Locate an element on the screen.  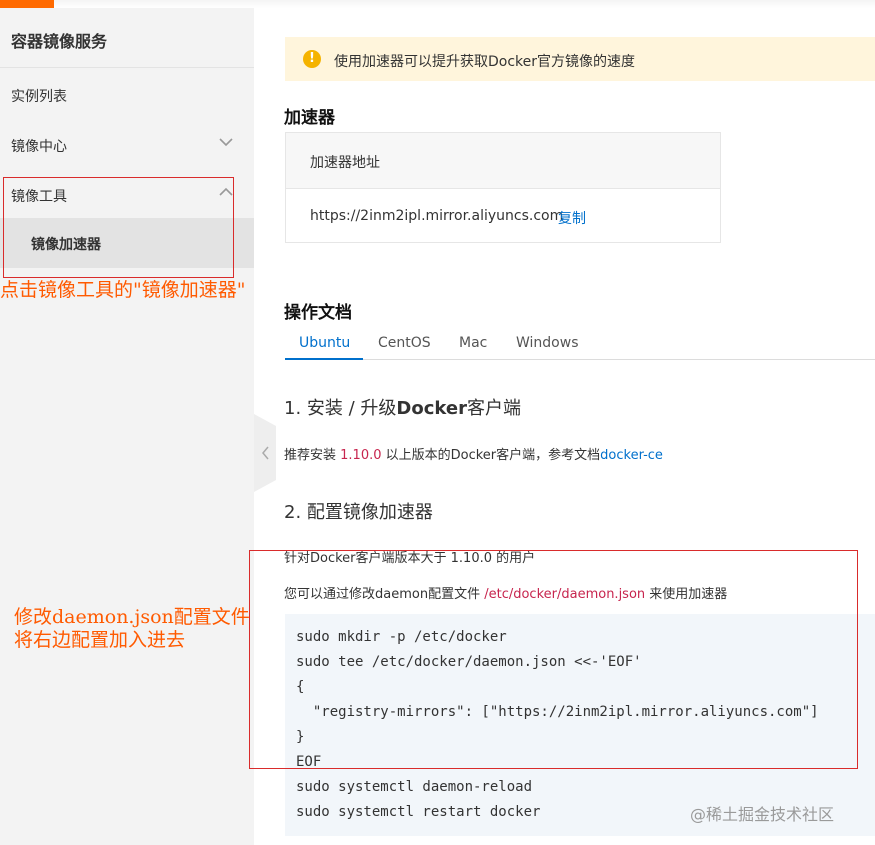
notice-text: 使用加速器可以提升获取Docker官方镜像的速度 is located at coordinates (485, 62).